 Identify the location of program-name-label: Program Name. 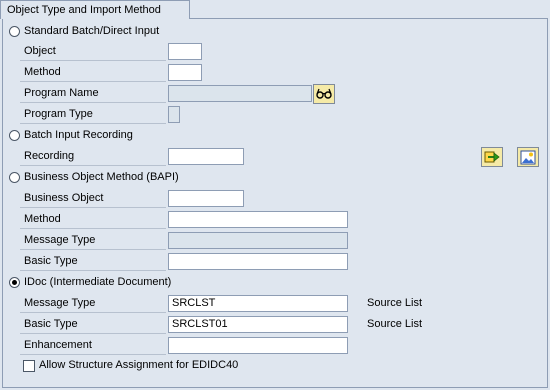
(93, 93).